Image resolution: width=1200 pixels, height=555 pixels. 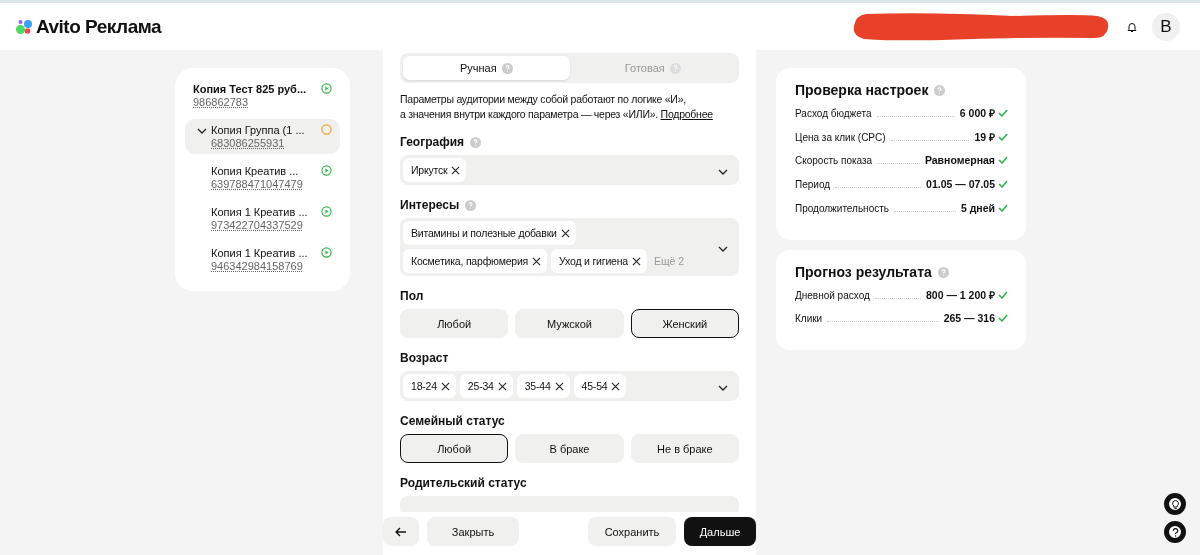 What do you see at coordinates (473, 531) in the screenshot?
I see `close-button: Закрыть` at bounding box center [473, 531].